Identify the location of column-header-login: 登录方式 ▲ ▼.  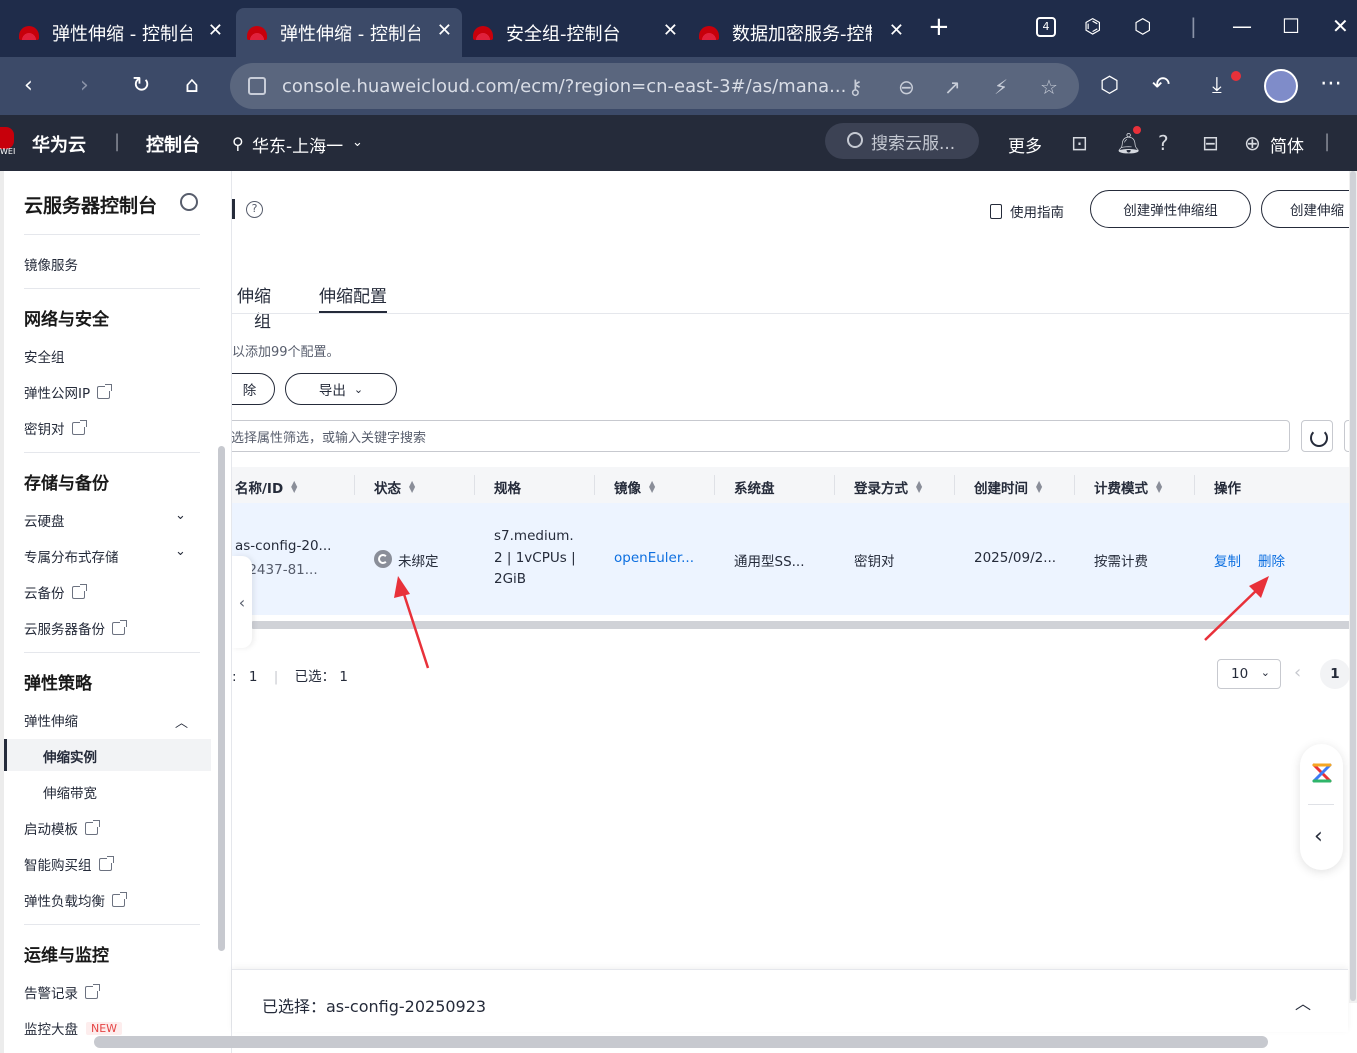
(888, 487).